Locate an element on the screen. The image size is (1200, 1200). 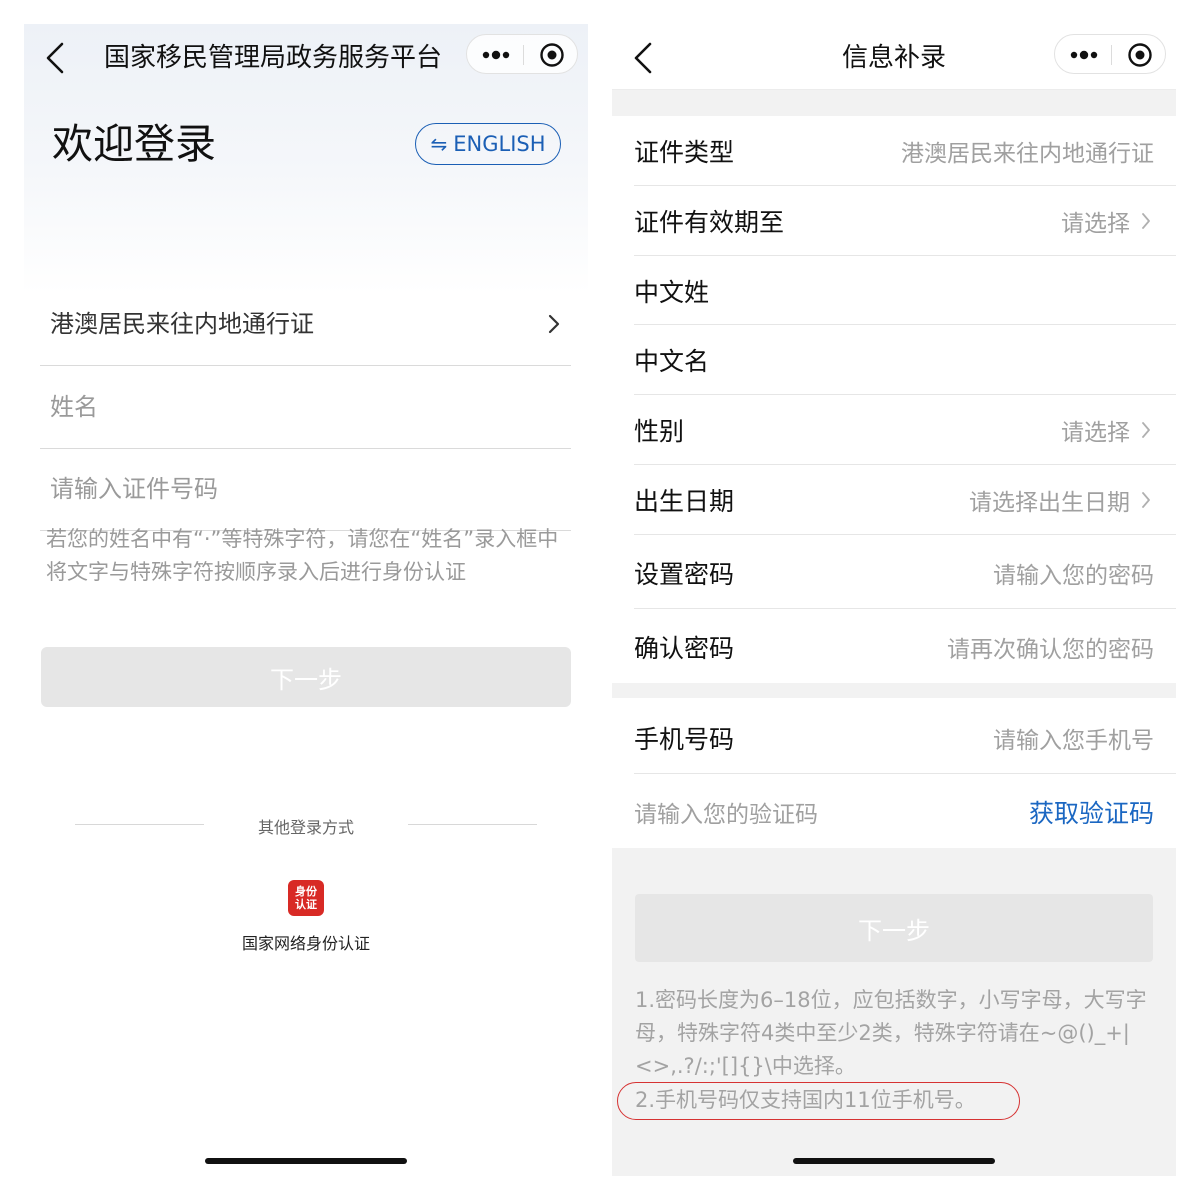
row-label: 中文姓 is located at coordinates (672, 292).